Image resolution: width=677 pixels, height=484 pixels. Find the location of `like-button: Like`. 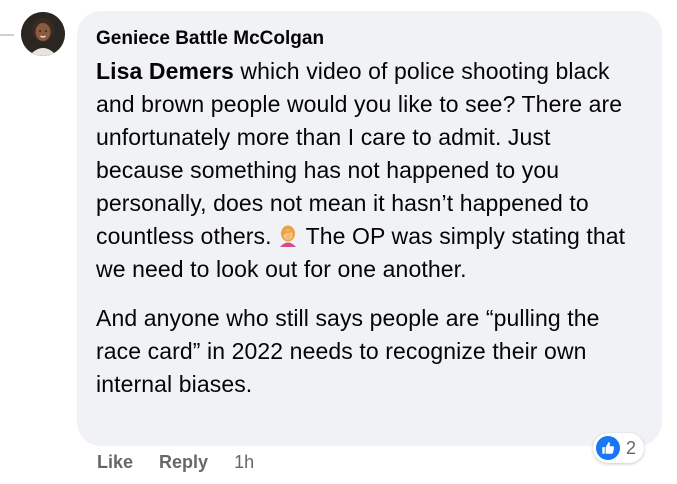

like-button: Like is located at coordinates (115, 462).